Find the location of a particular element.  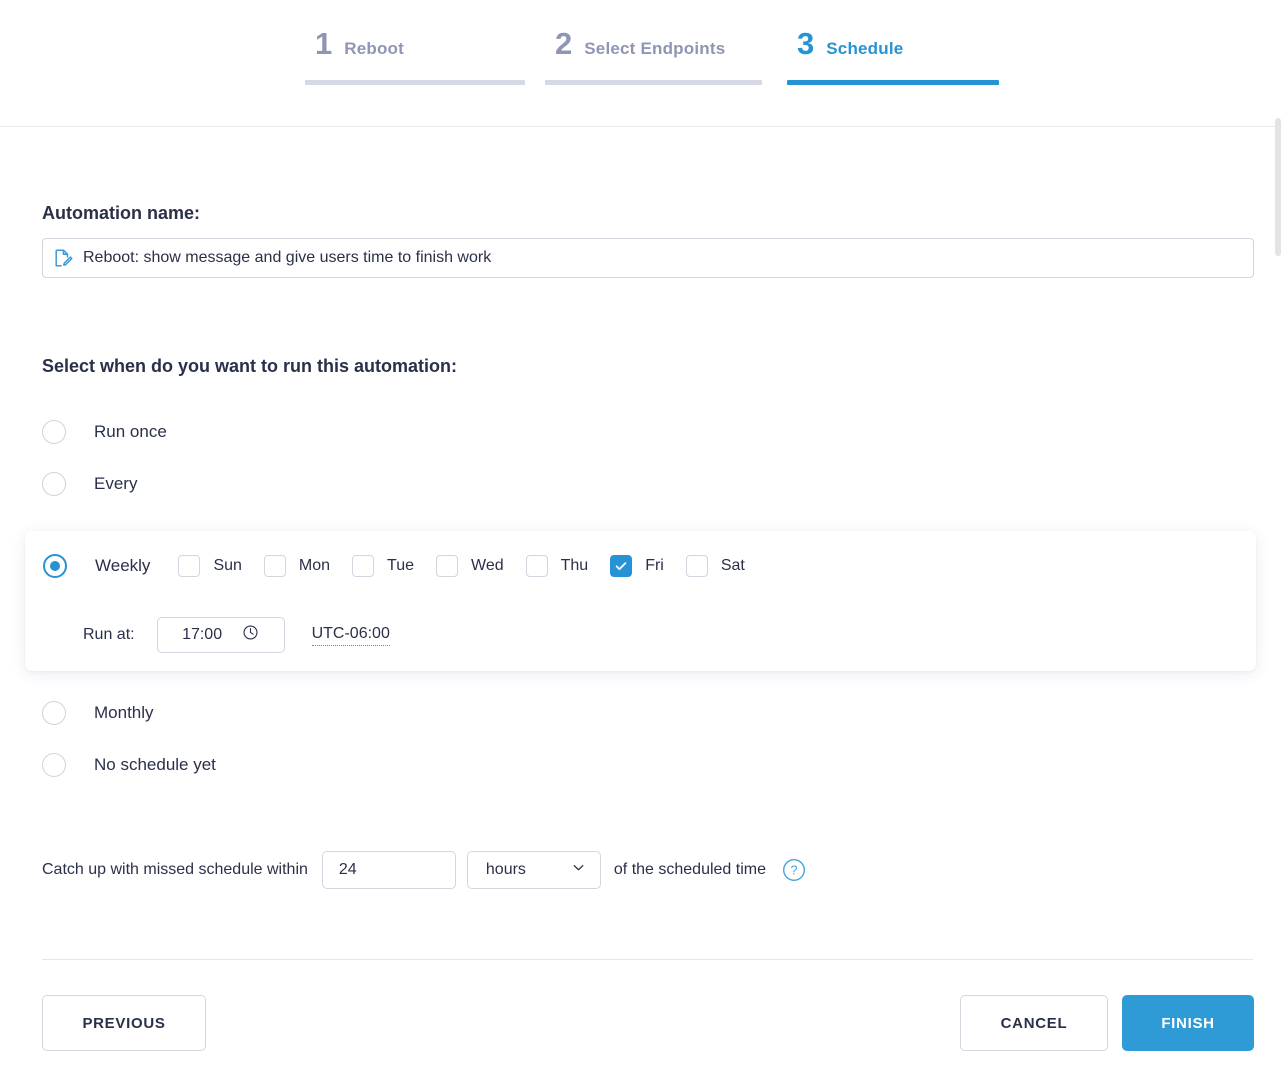

radio-weekly-label: Weekly is located at coordinates (123, 565).